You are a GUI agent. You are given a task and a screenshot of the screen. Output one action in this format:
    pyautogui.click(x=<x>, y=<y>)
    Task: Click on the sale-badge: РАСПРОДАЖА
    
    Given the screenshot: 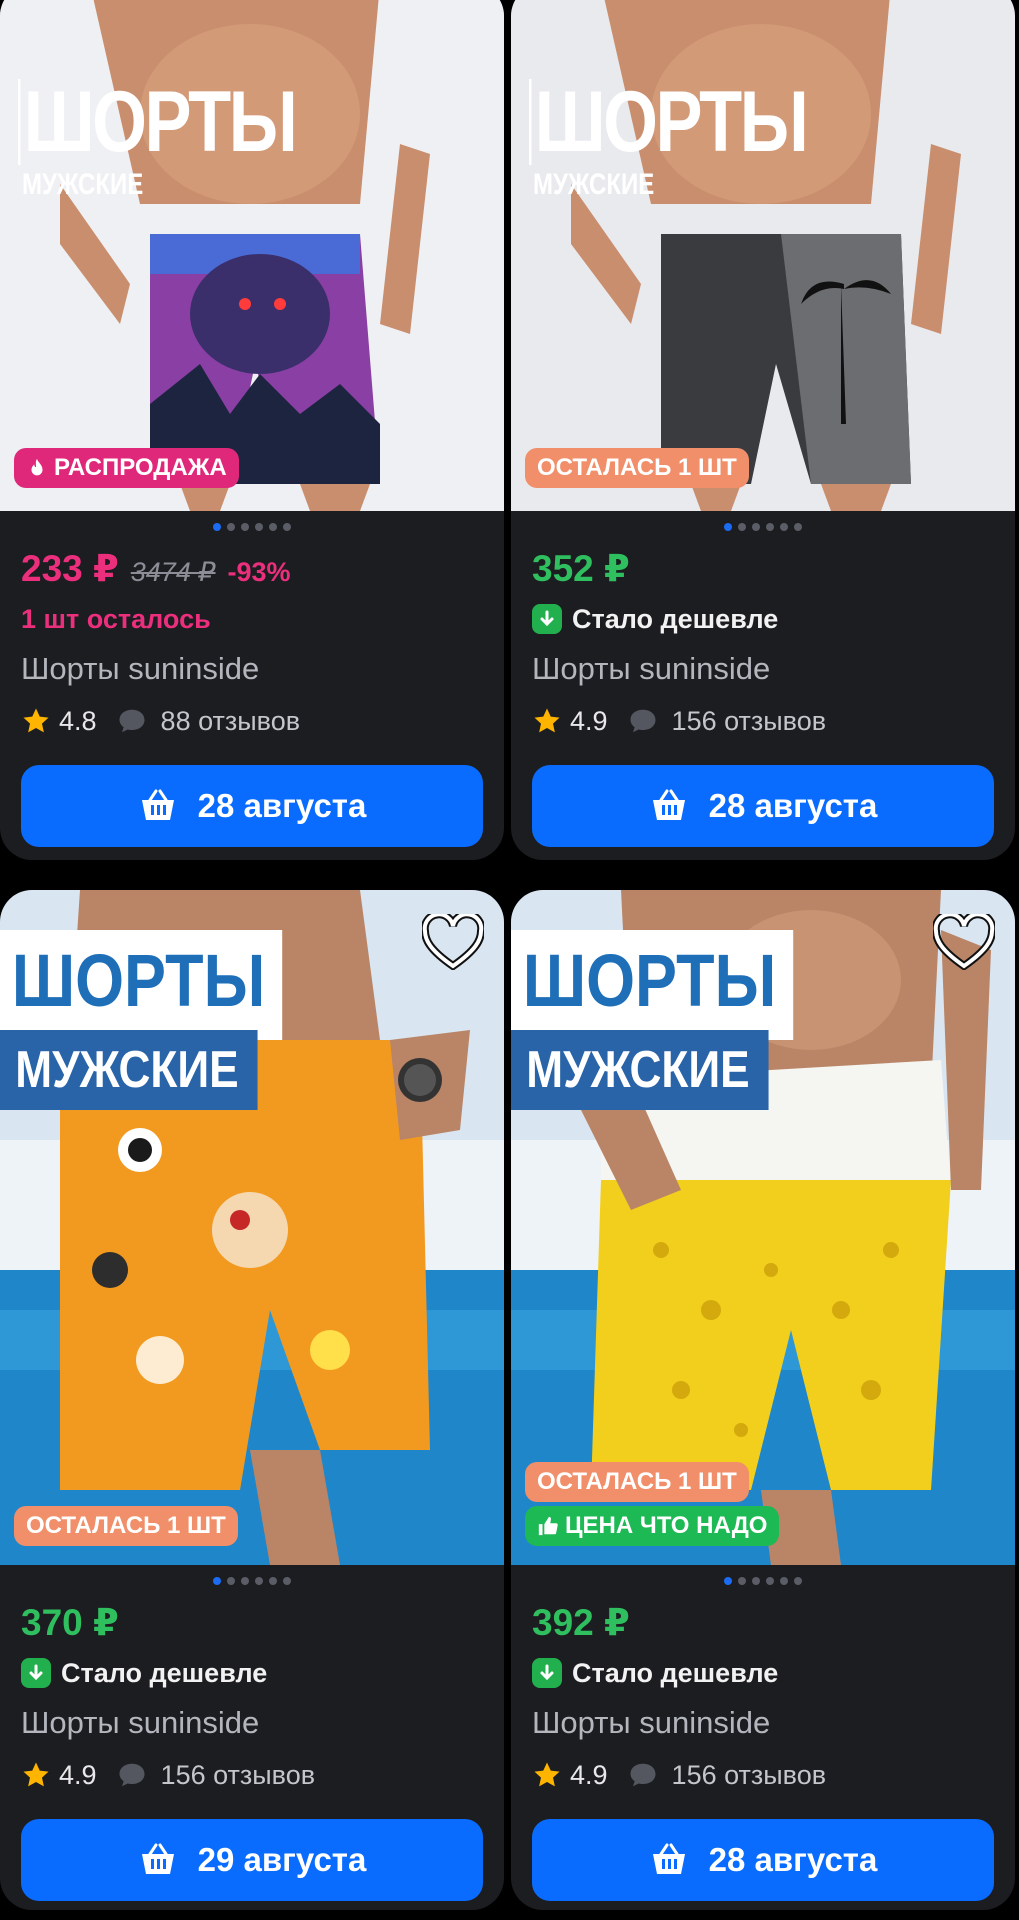 What is the action you would take?
    pyautogui.click(x=126, y=468)
    